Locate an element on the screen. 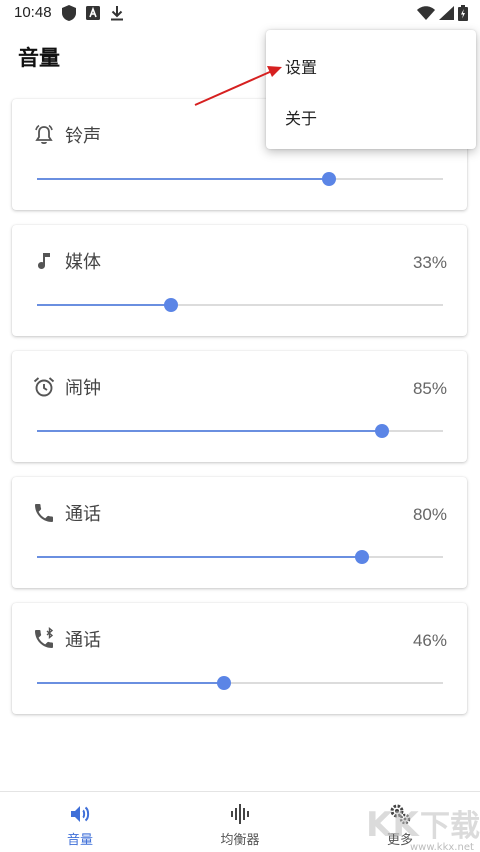  media-volume-slider is located at coordinates (240, 305).